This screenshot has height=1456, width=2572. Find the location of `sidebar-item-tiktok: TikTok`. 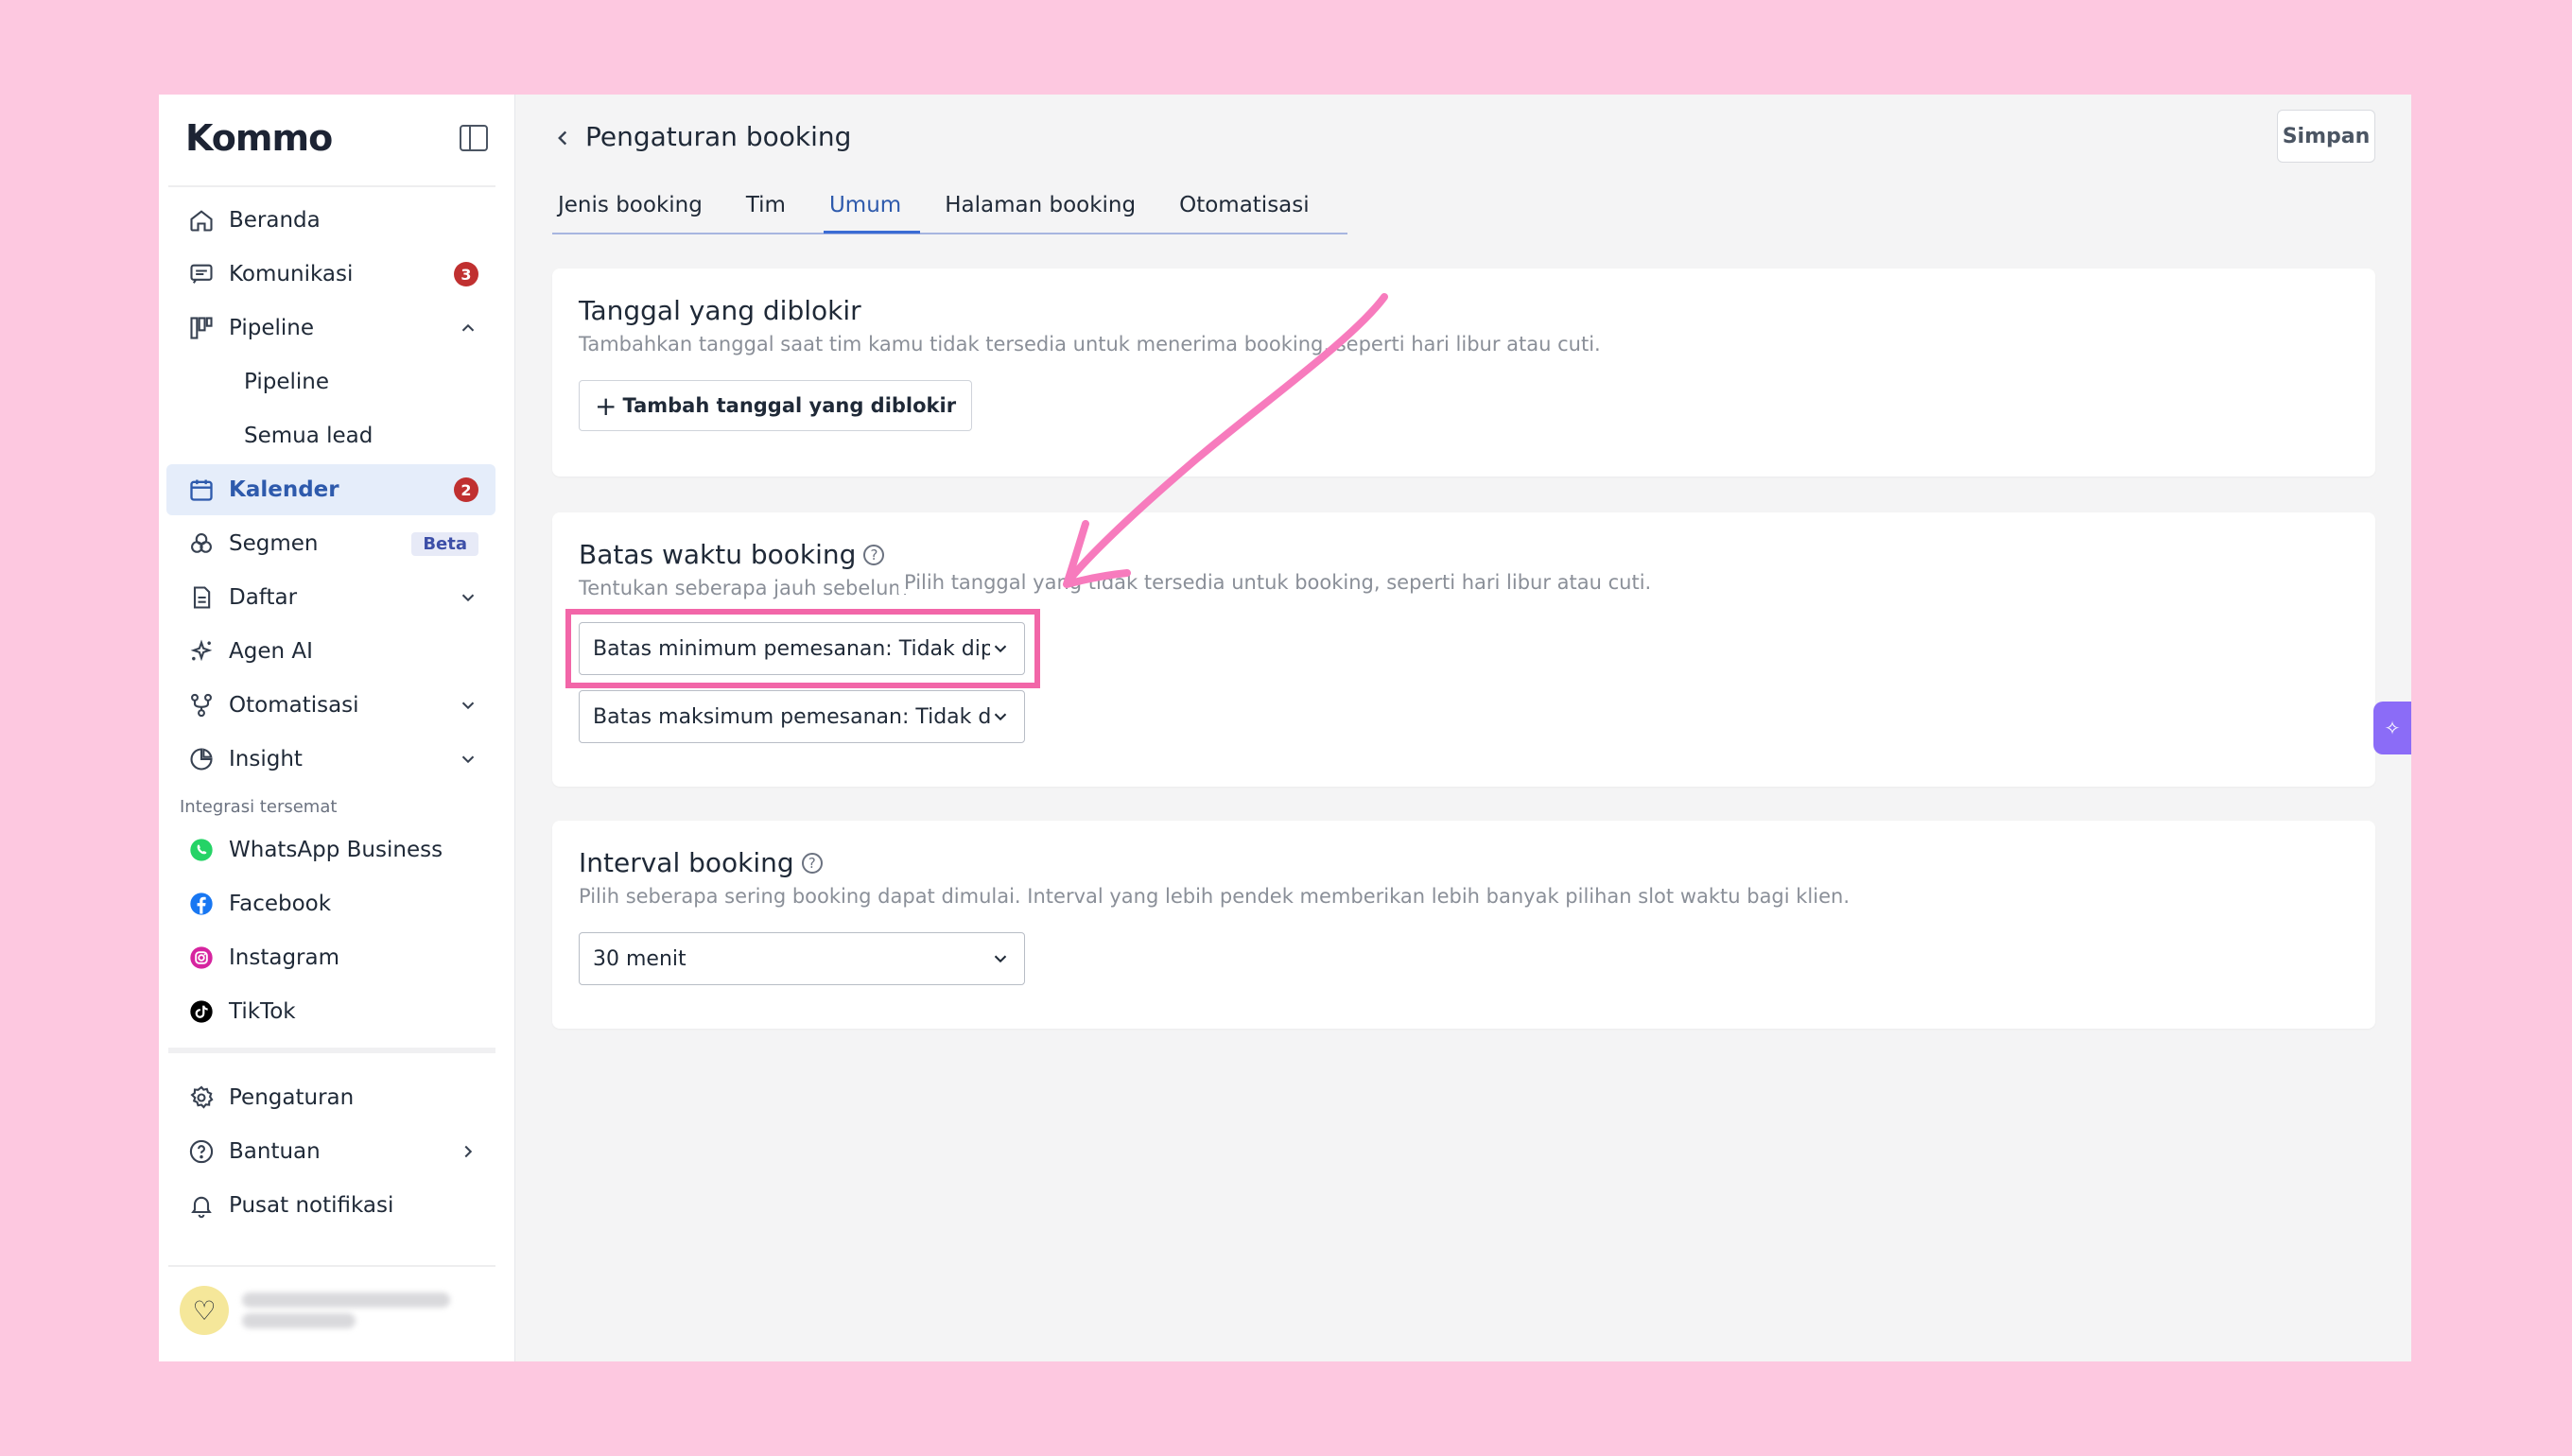

sidebar-item-tiktok: TikTok is located at coordinates (330, 1011).